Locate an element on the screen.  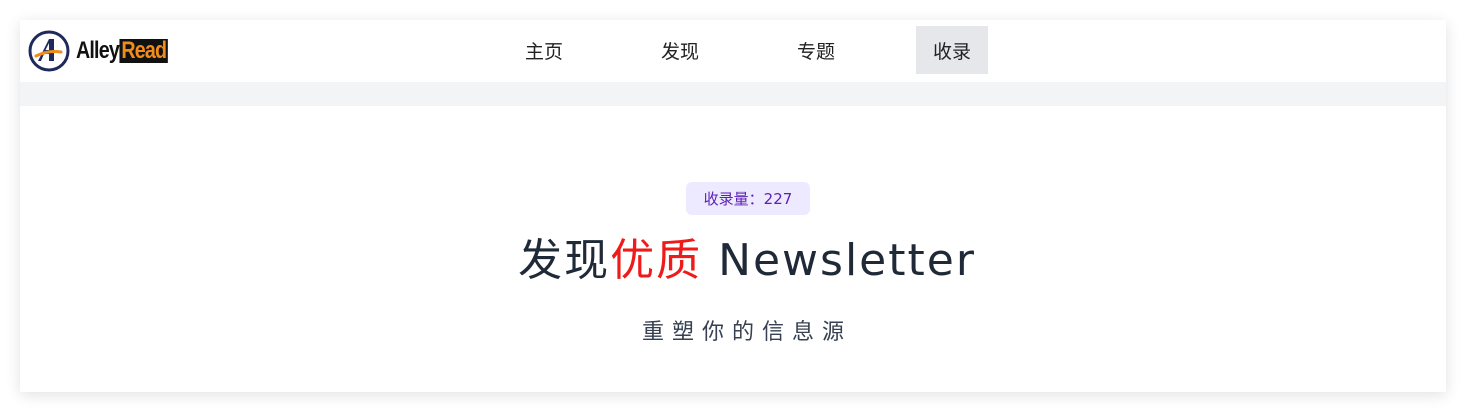
brand-logo: Alley Read is located at coordinates (108, 51).